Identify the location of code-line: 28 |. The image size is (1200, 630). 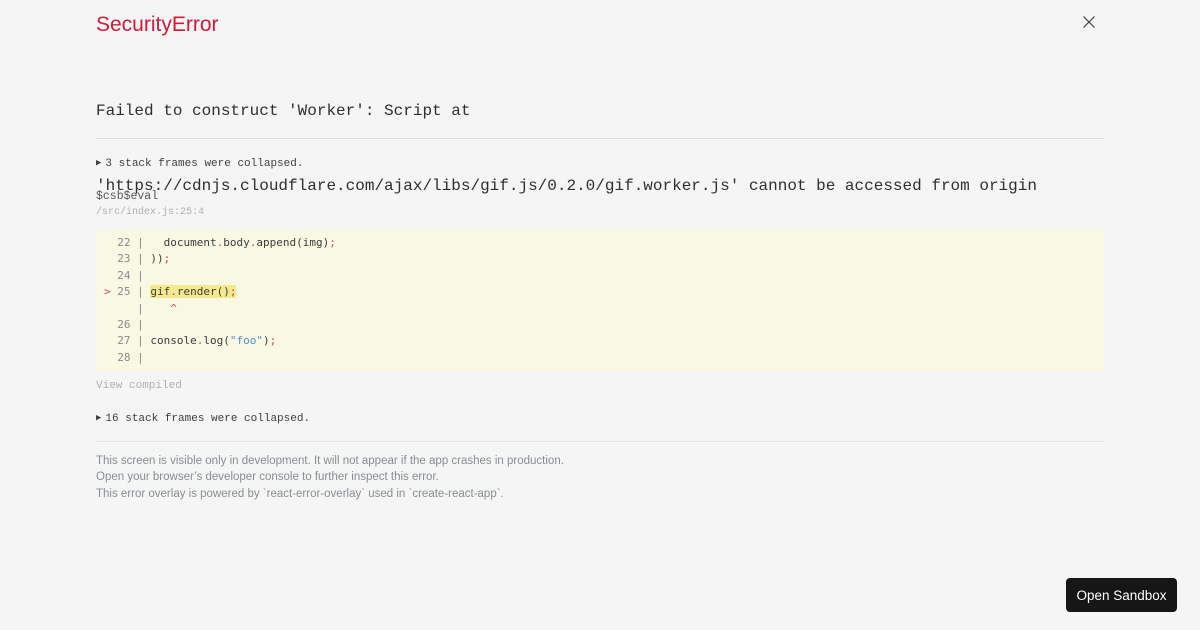
(130, 357).